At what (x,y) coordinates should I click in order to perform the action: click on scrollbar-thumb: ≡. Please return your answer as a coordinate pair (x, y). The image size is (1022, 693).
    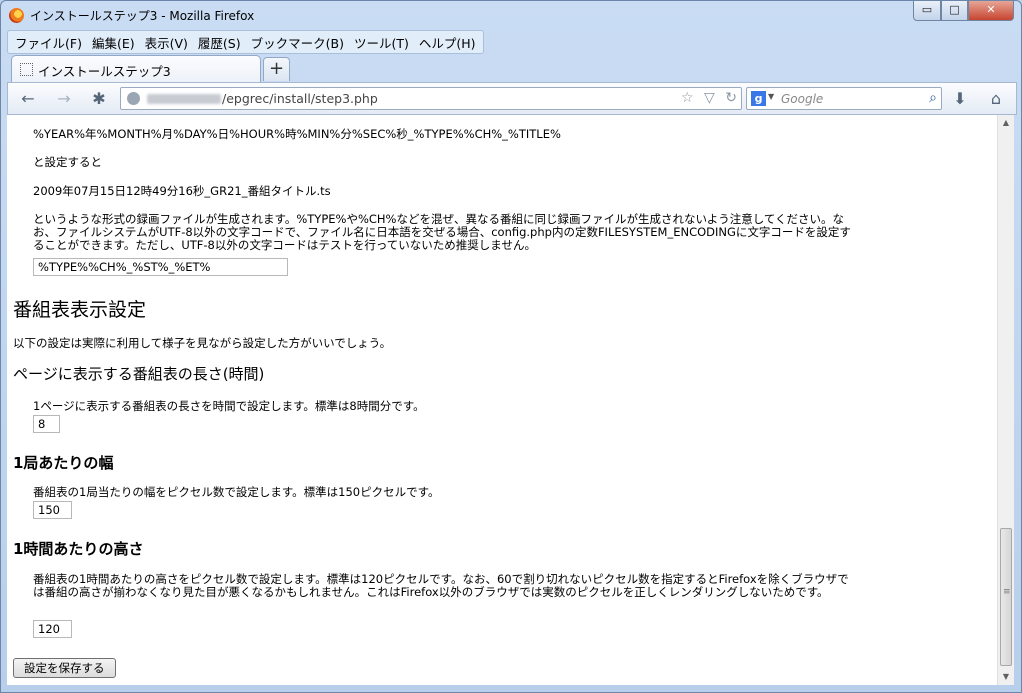
    Looking at the image, I should click on (1006, 597).